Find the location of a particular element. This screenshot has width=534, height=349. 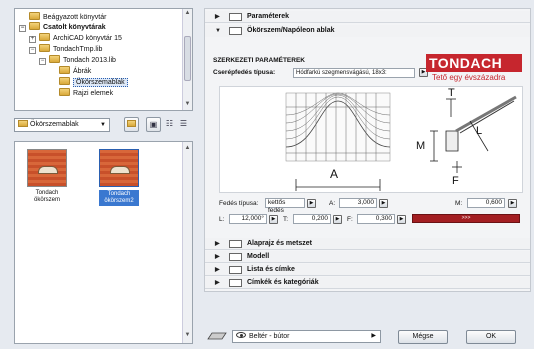

tree-item-abrak: Ábrák is located at coordinates (75, 71).